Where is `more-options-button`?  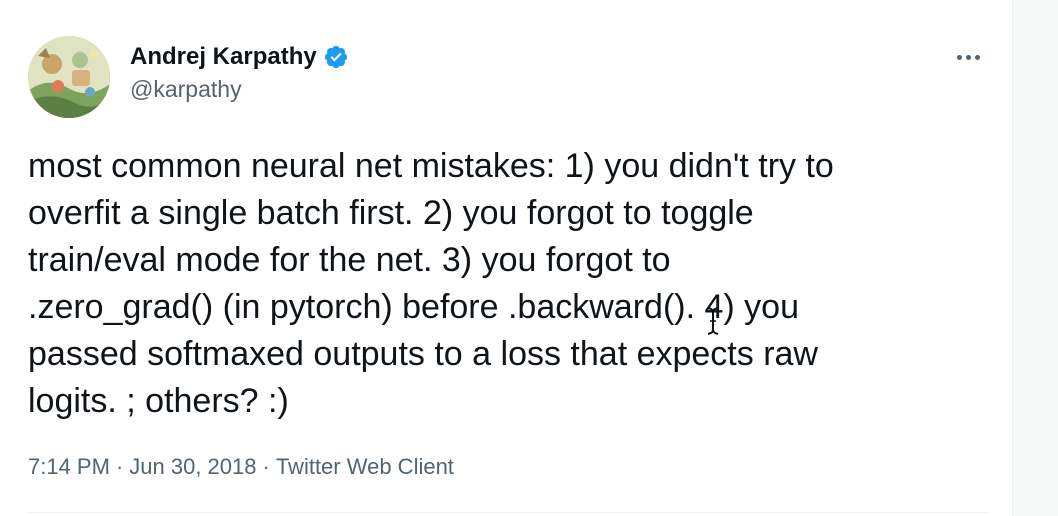
more-options-button is located at coordinates (968, 57).